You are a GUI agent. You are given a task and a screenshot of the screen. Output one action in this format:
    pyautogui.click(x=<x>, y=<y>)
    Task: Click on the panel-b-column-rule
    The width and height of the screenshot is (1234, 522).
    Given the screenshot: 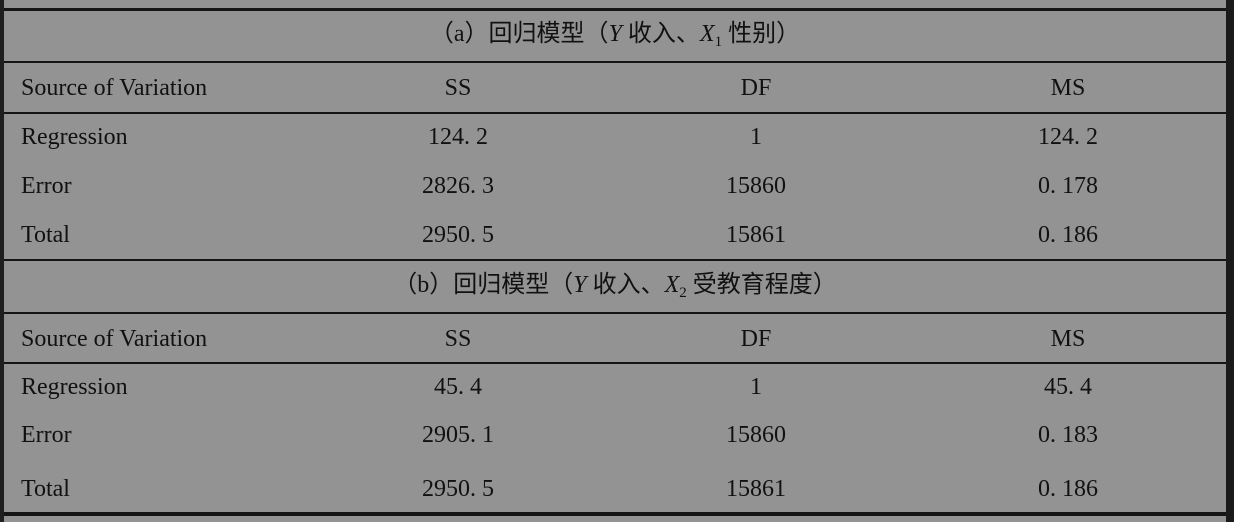 What is the action you would take?
    pyautogui.click(x=615, y=363)
    